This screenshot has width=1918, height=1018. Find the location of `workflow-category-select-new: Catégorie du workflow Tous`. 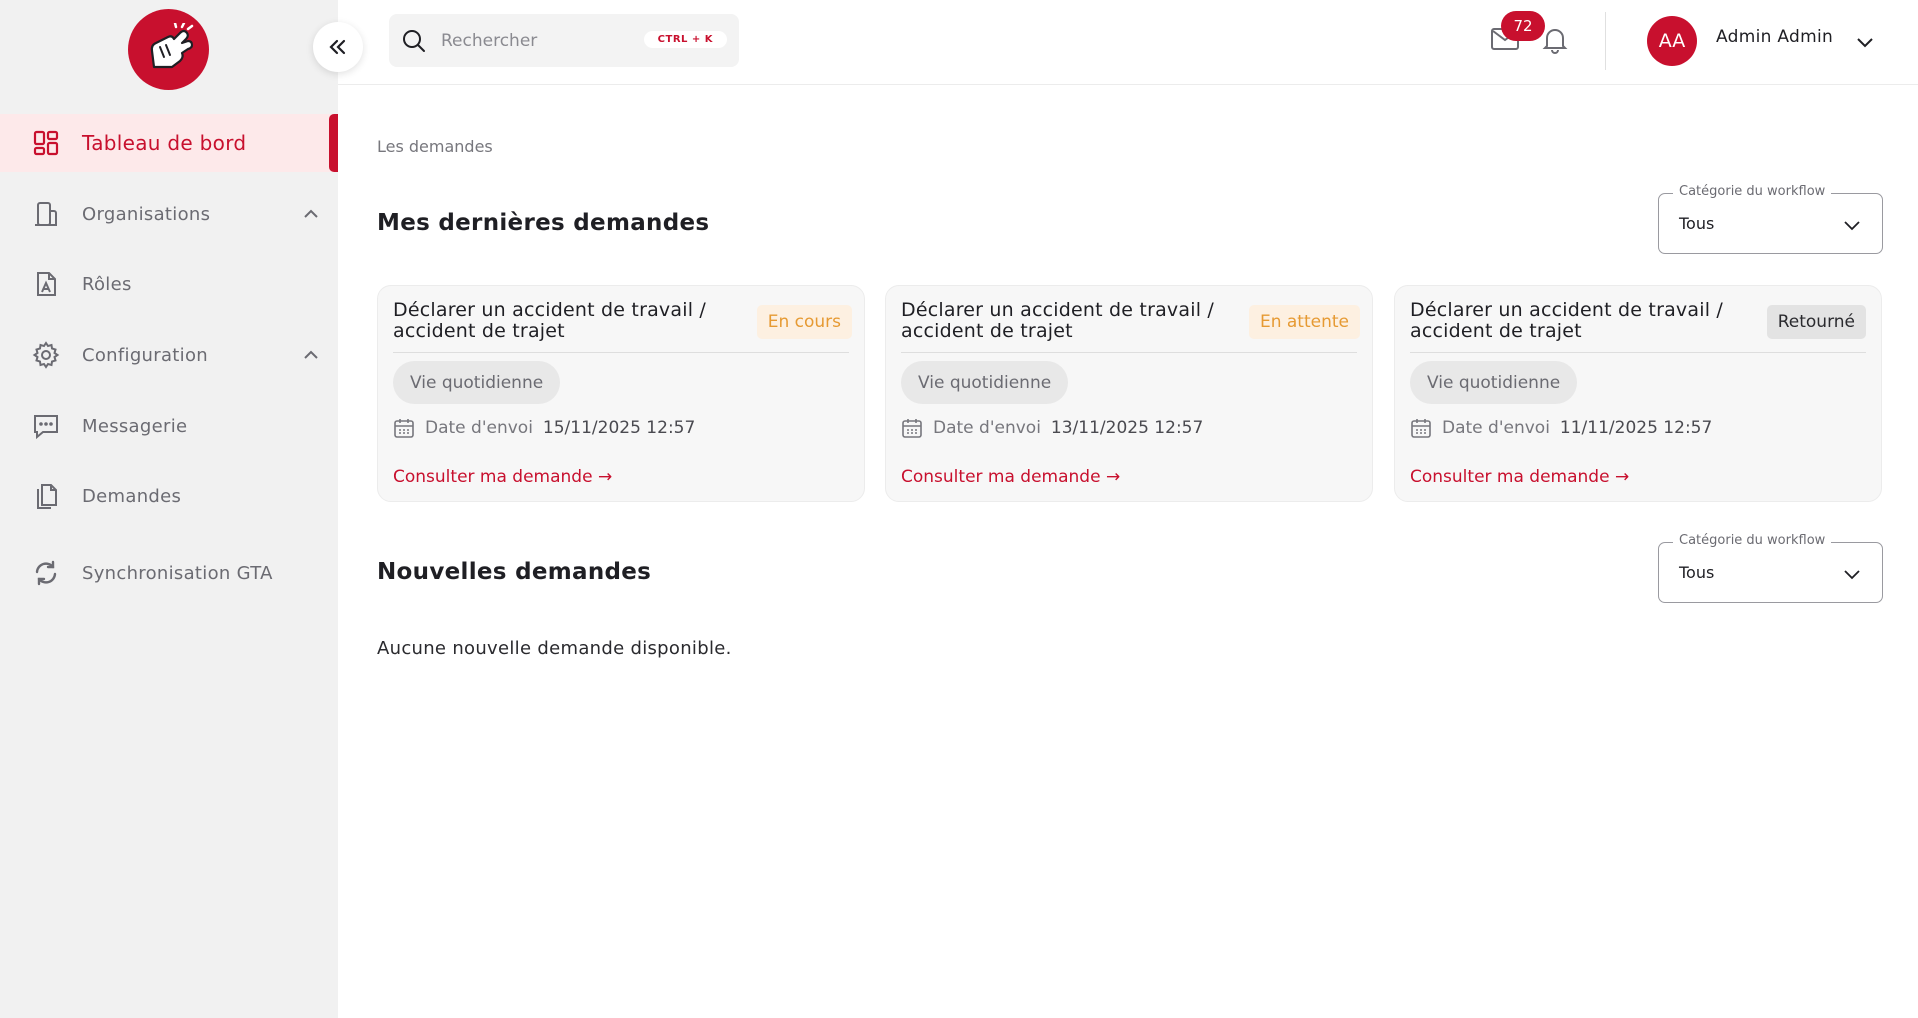

workflow-category-select-new: Catégorie du workflow Tous is located at coordinates (1770, 568).